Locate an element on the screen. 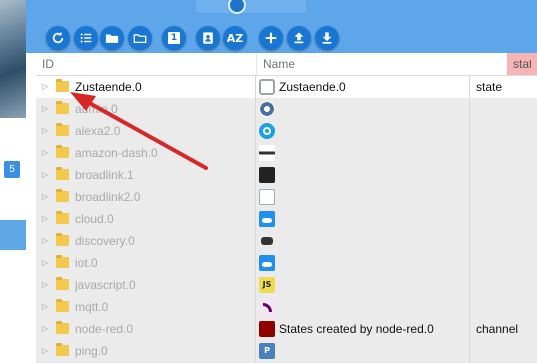  object-id: discovery.0 is located at coordinates (105, 241).